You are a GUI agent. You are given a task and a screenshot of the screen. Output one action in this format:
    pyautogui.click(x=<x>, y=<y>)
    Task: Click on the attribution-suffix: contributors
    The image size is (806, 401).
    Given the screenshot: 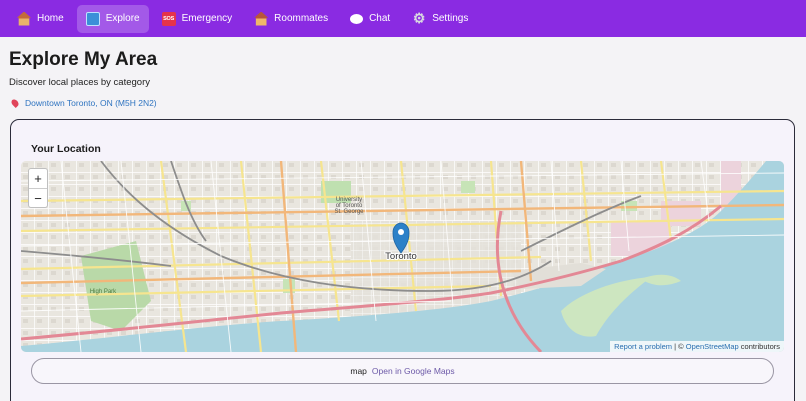 What is the action you would take?
    pyautogui.click(x=759, y=346)
    